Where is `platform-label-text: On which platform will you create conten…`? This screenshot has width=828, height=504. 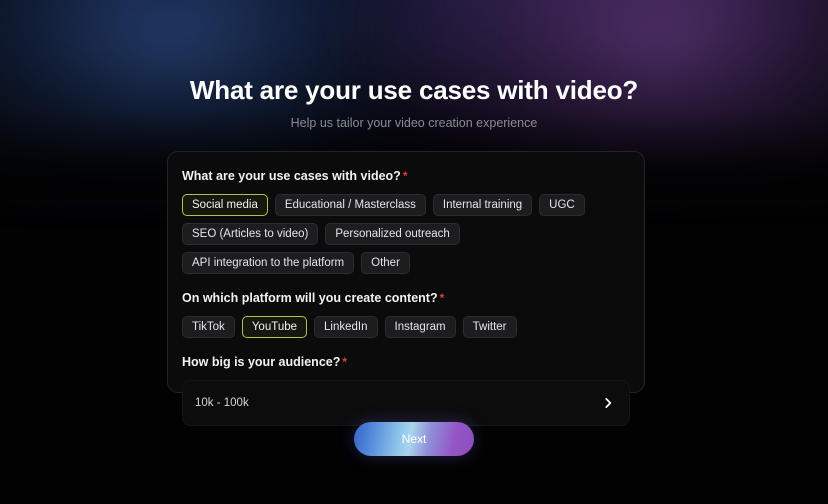 platform-label-text: On which platform will you create conten… is located at coordinates (310, 298).